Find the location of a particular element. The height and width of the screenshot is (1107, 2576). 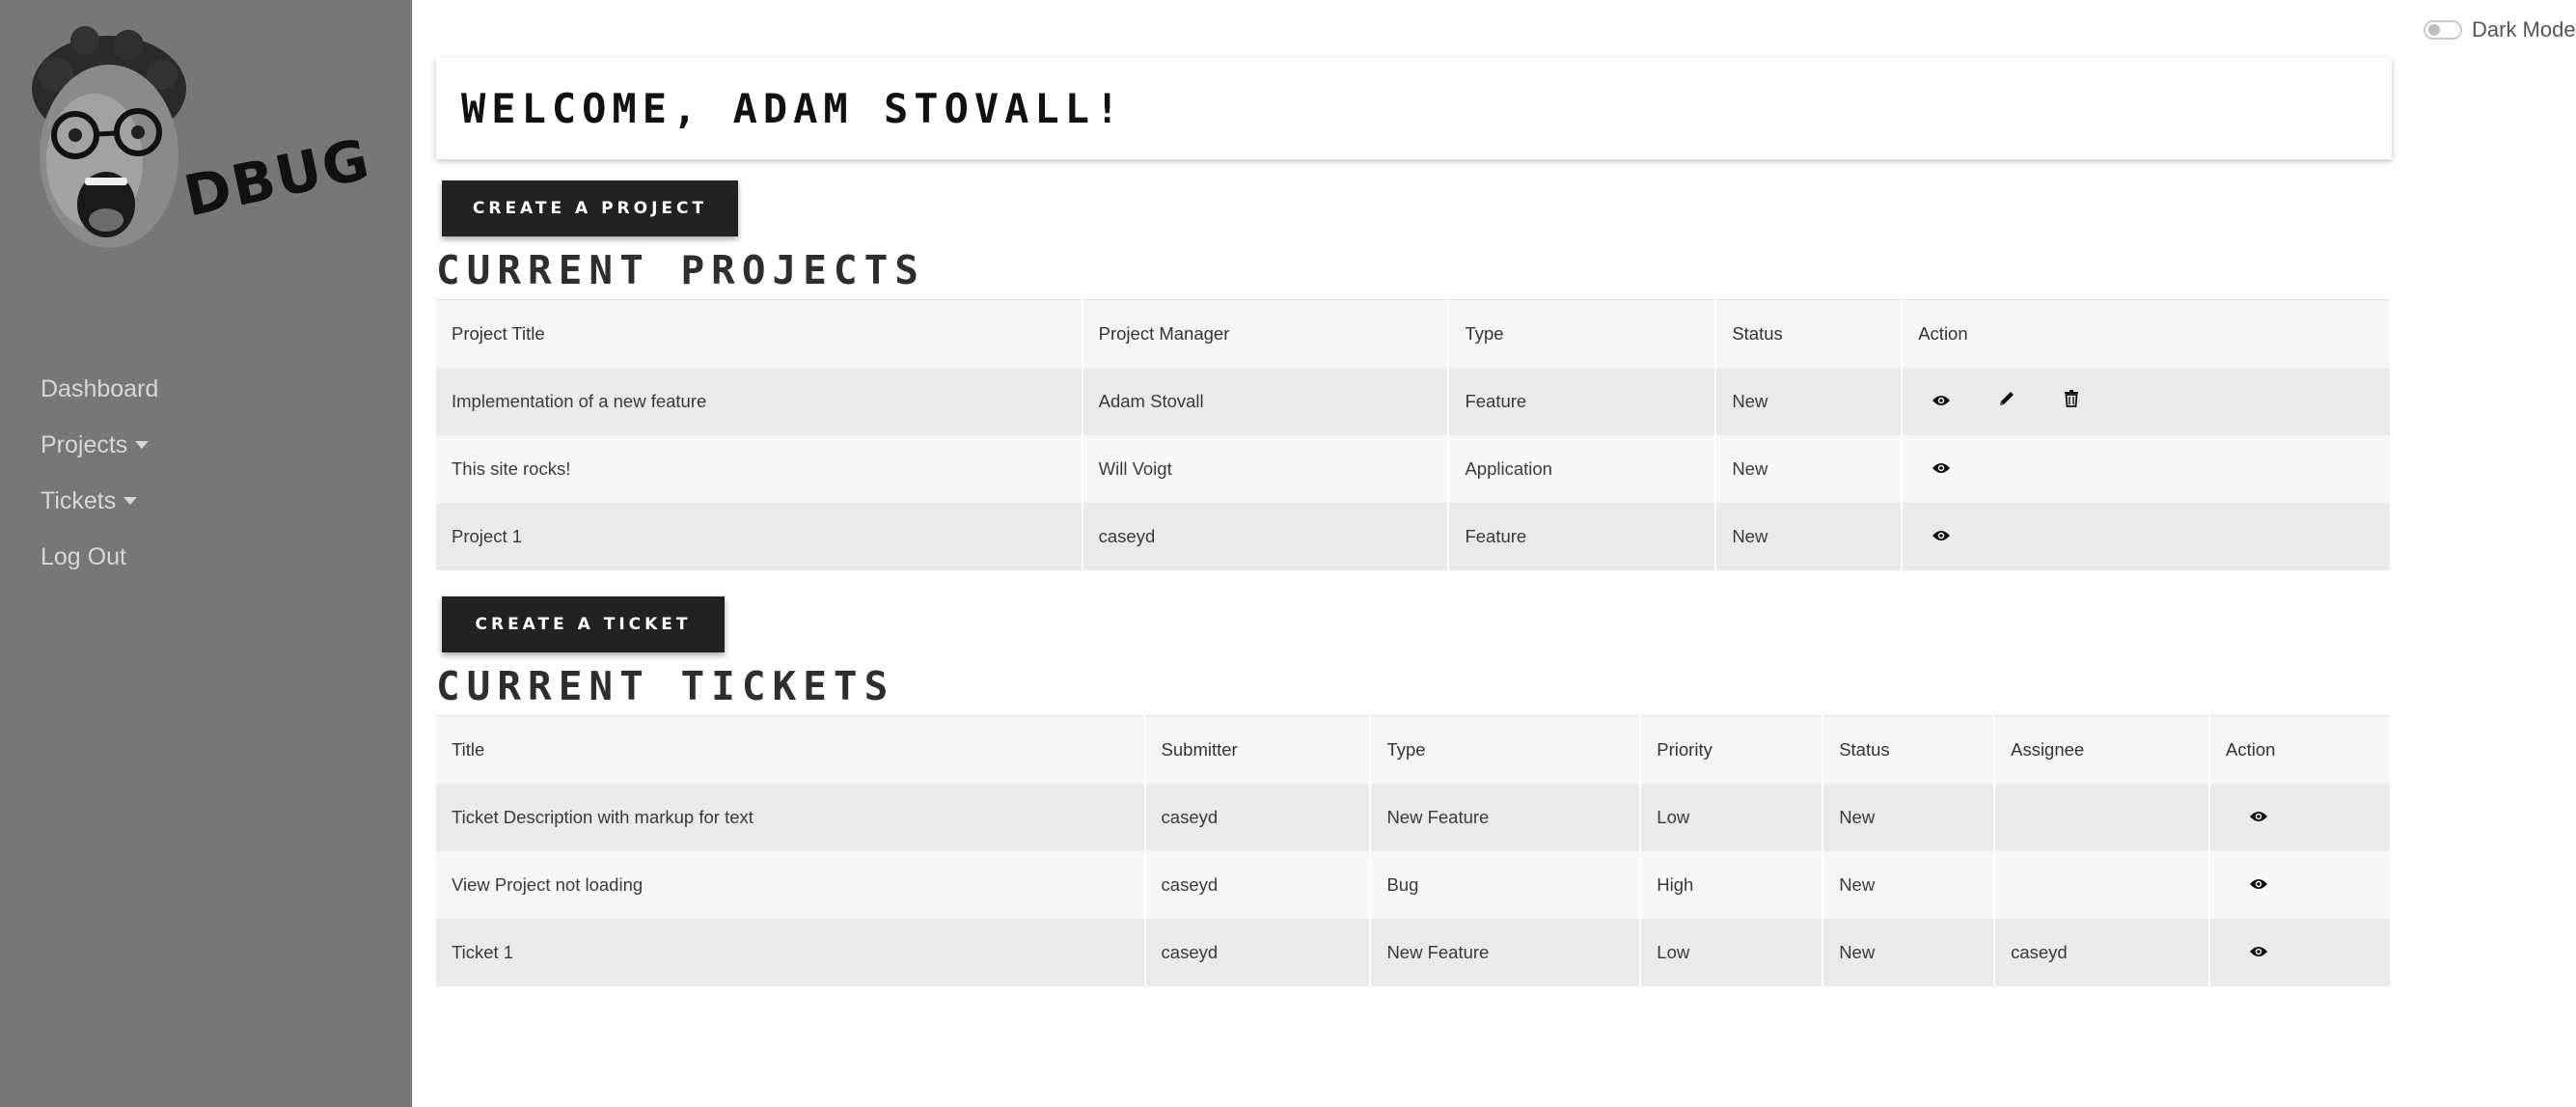

table-row: Project 1 caseyd Feature New is located at coordinates (1414, 536).